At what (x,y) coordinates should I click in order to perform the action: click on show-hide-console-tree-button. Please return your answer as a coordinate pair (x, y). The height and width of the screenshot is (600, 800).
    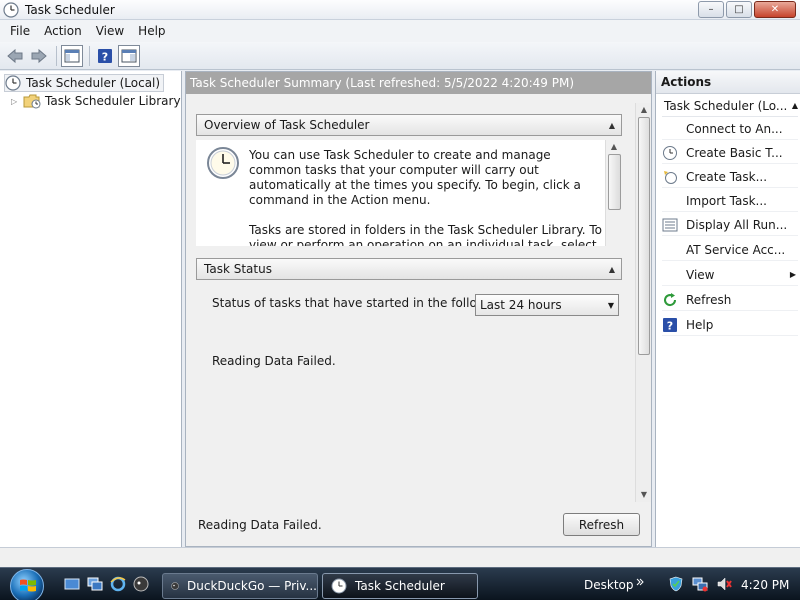
    Looking at the image, I should click on (72, 55).